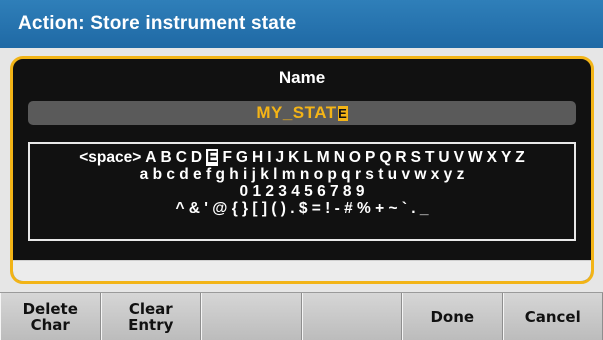 Image resolution: width=603 pixels, height=340 pixels. Describe the element at coordinates (475, 157) in the screenshot. I see `key-W: W` at that location.